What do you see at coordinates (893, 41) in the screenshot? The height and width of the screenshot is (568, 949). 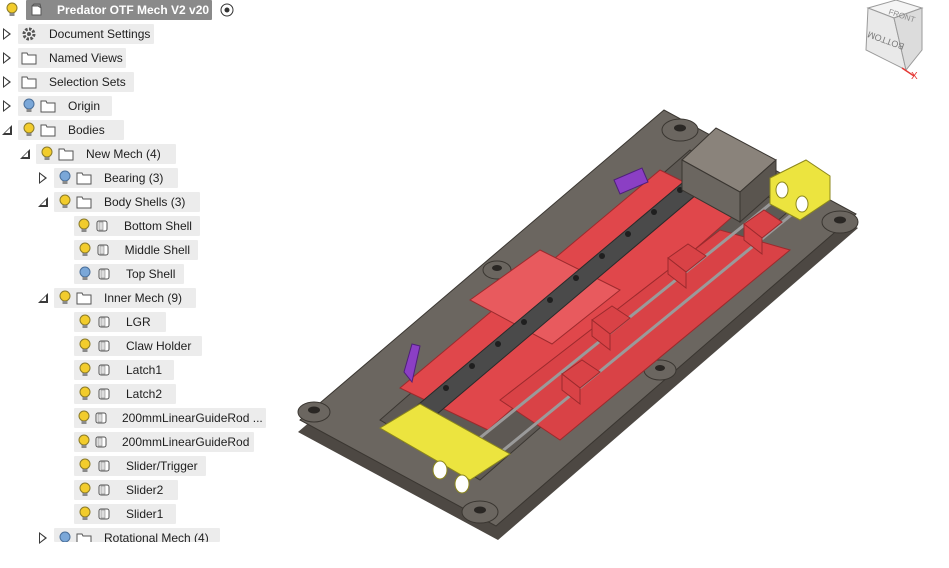 I see `view-cube: FRONT BOTTOM X` at bounding box center [893, 41].